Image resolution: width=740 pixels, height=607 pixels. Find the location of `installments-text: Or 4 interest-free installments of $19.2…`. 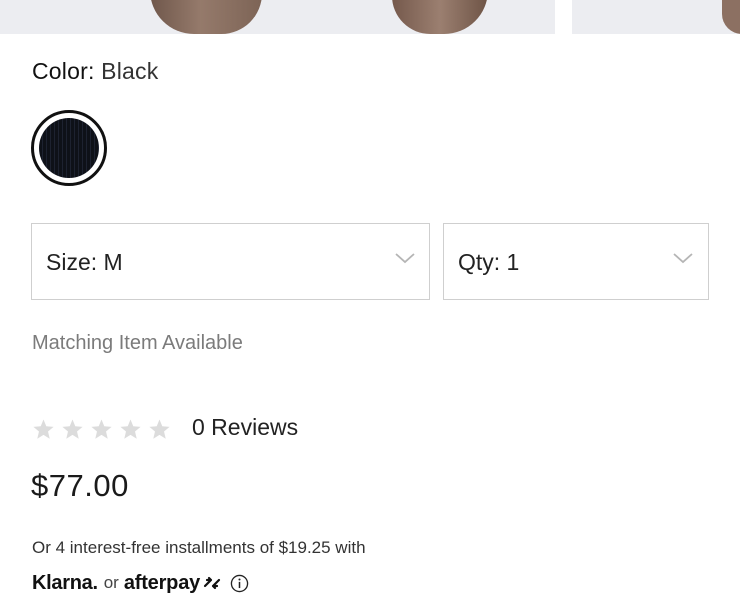

installments-text: Or 4 interest-free installments of $19.2… is located at coordinates (199, 547).